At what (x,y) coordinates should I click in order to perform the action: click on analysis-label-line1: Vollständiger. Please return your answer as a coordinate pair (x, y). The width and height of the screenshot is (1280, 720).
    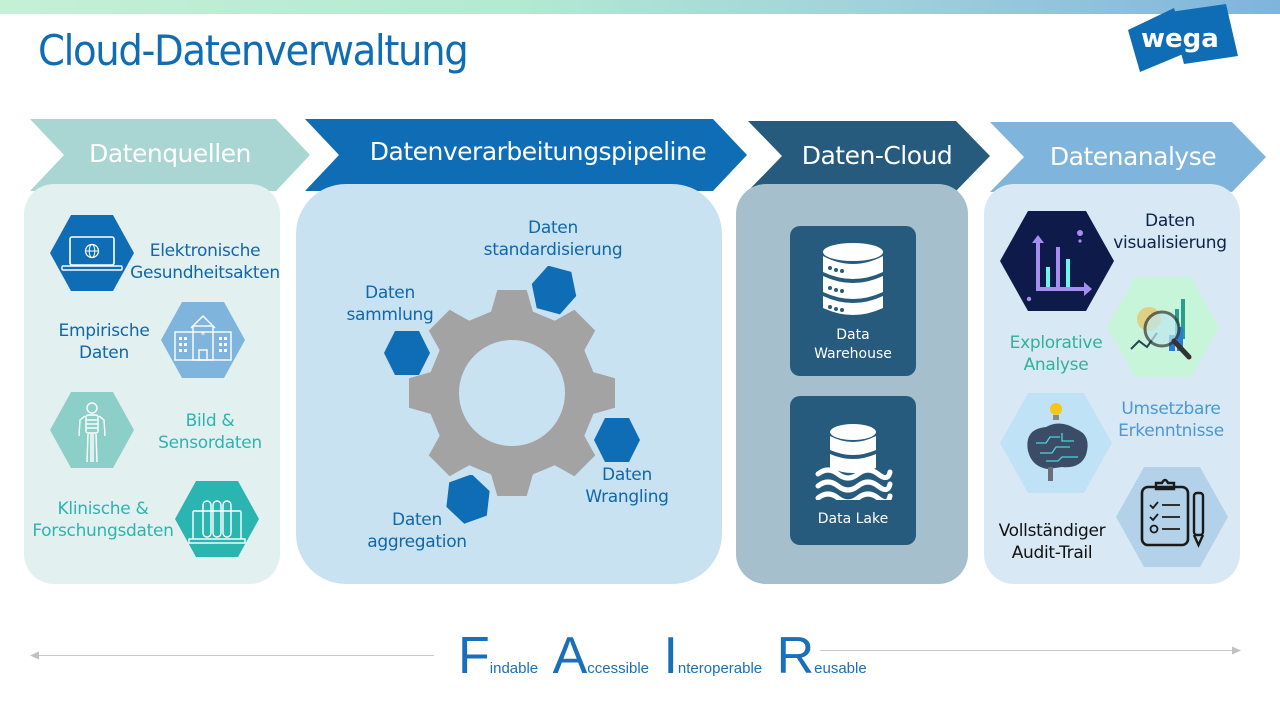
    Looking at the image, I should click on (1052, 531).